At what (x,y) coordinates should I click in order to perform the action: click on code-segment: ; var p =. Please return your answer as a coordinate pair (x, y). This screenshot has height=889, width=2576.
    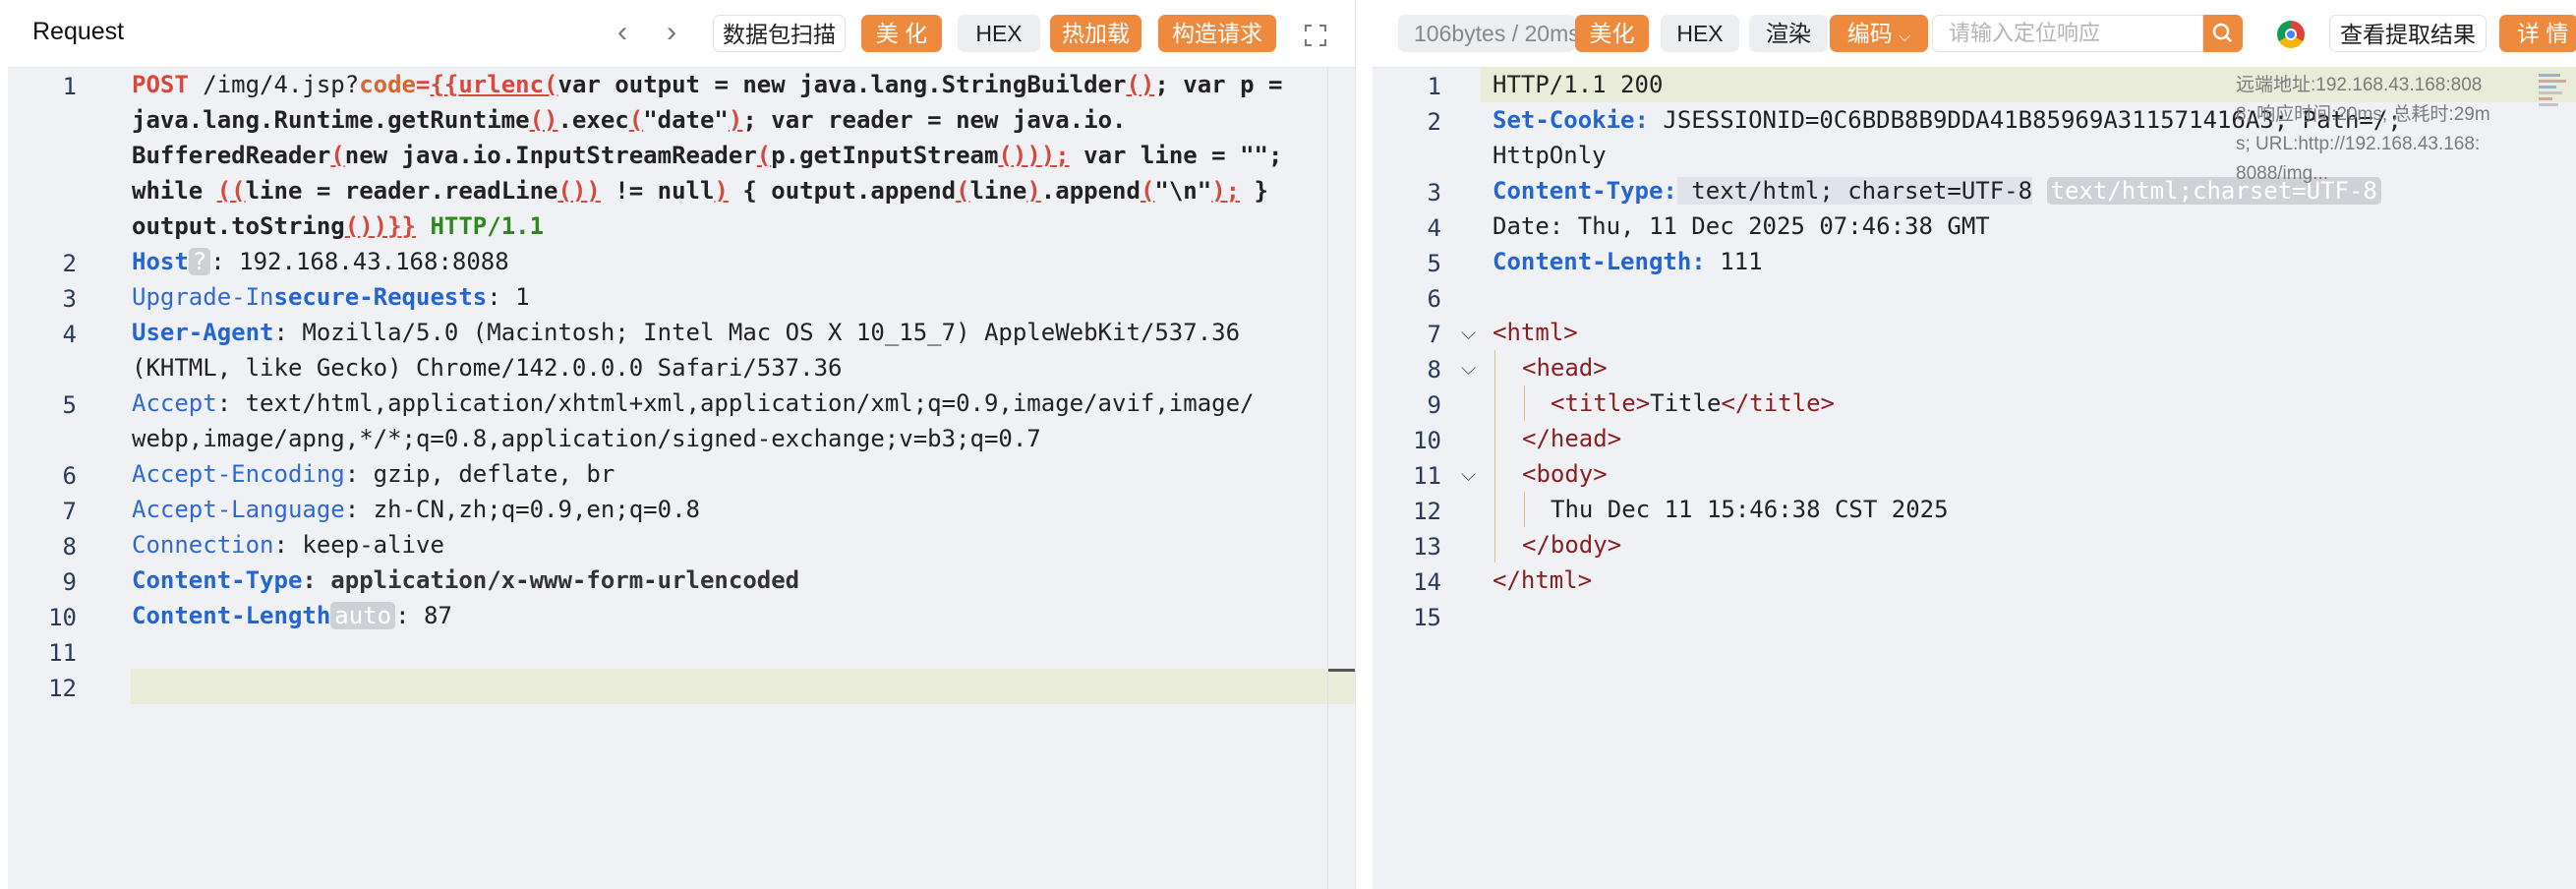
    Looking at the image, I should click on (1225, 84).